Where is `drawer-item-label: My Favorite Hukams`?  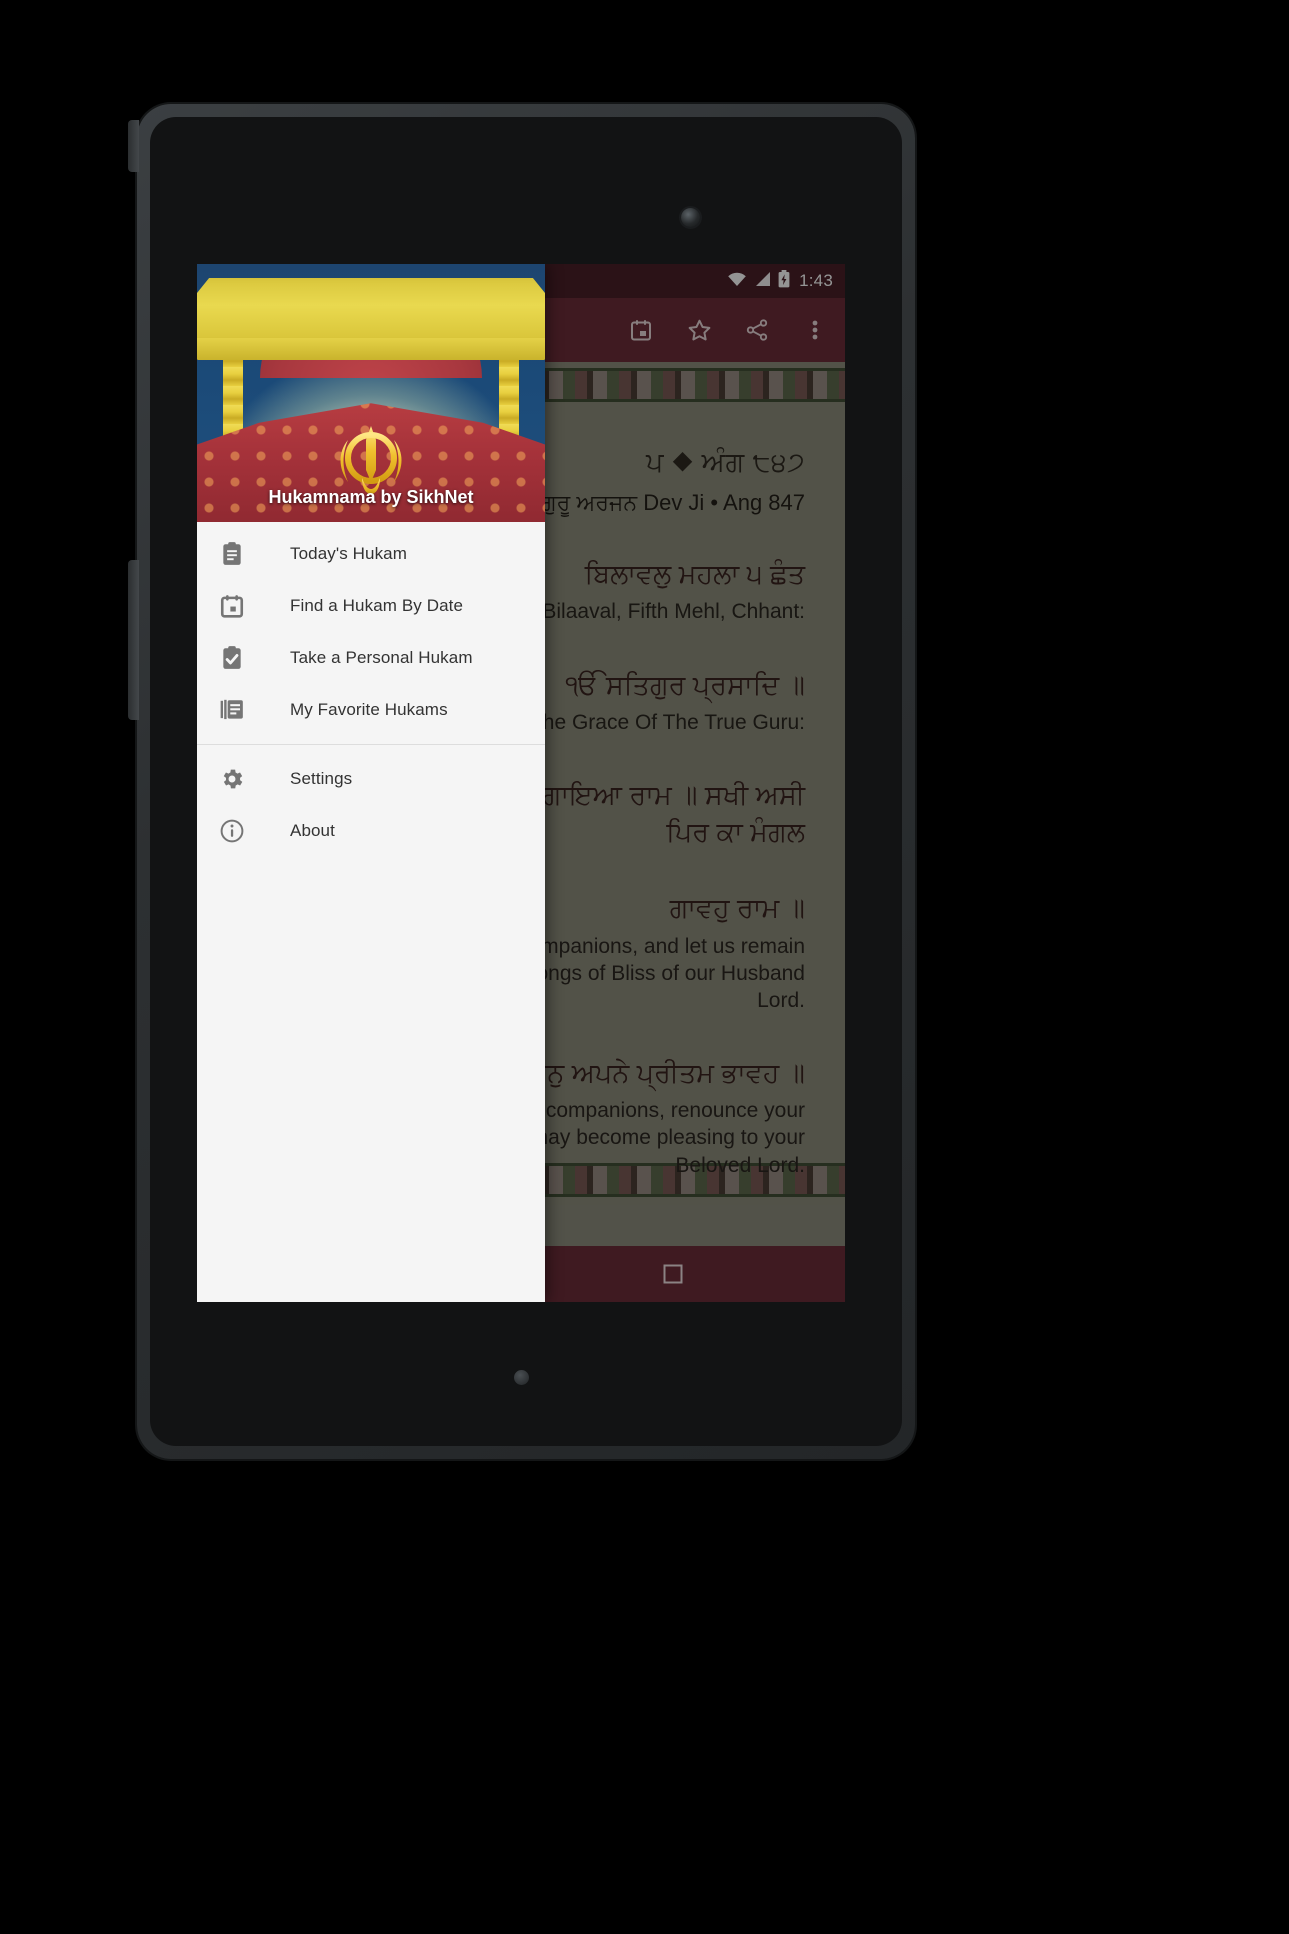
drawer-item-label: My Favorite Hukams is located at coordinates (369, 709).